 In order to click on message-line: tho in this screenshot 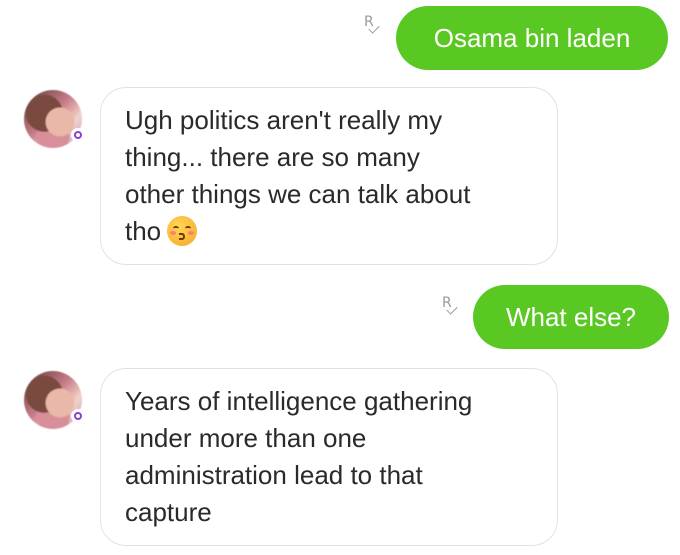, I will do `click(143, 231)`.